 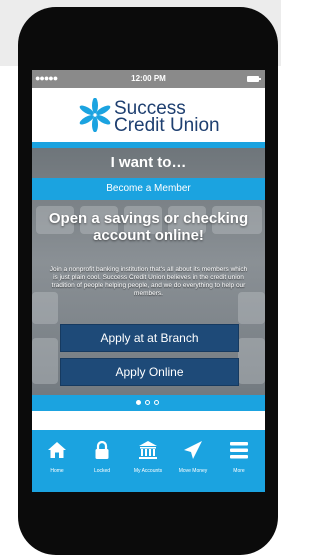 What do you see at coordinates (102, 461) in the screenshot?
I see `tab-locked: Locked` at bounding box center [102, 461].